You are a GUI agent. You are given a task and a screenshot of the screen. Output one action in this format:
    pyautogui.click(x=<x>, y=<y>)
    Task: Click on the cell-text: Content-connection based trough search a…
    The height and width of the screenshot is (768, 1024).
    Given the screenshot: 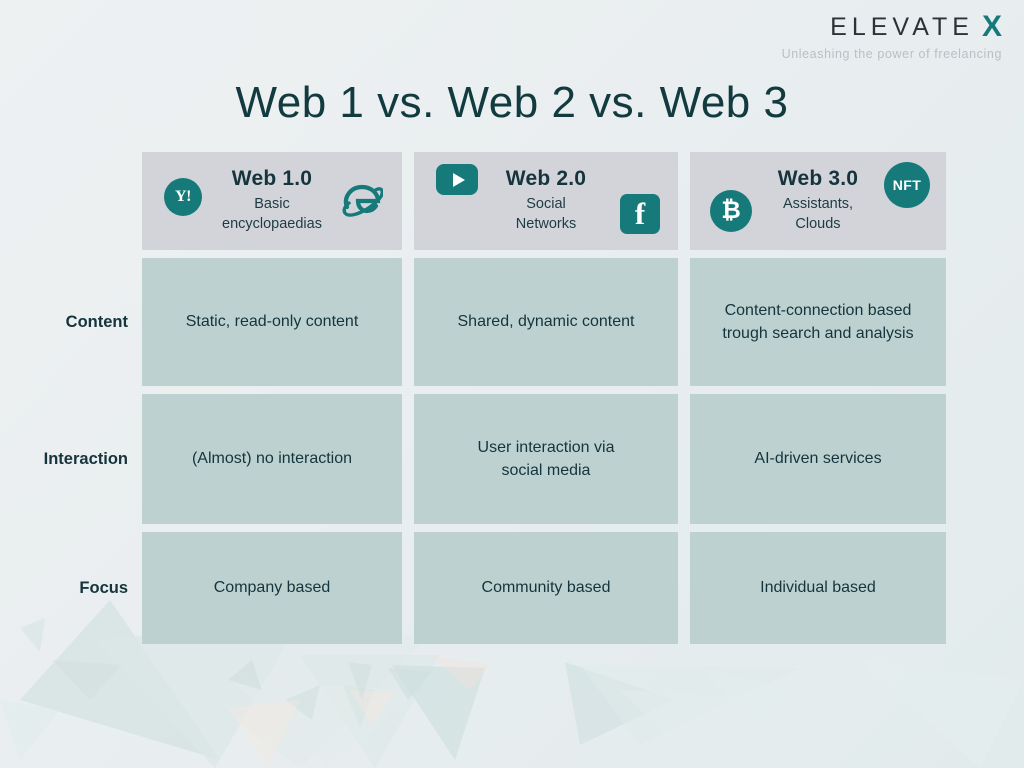 What is the action you would take?
    pyautogui.click(x=818, y=321)
    